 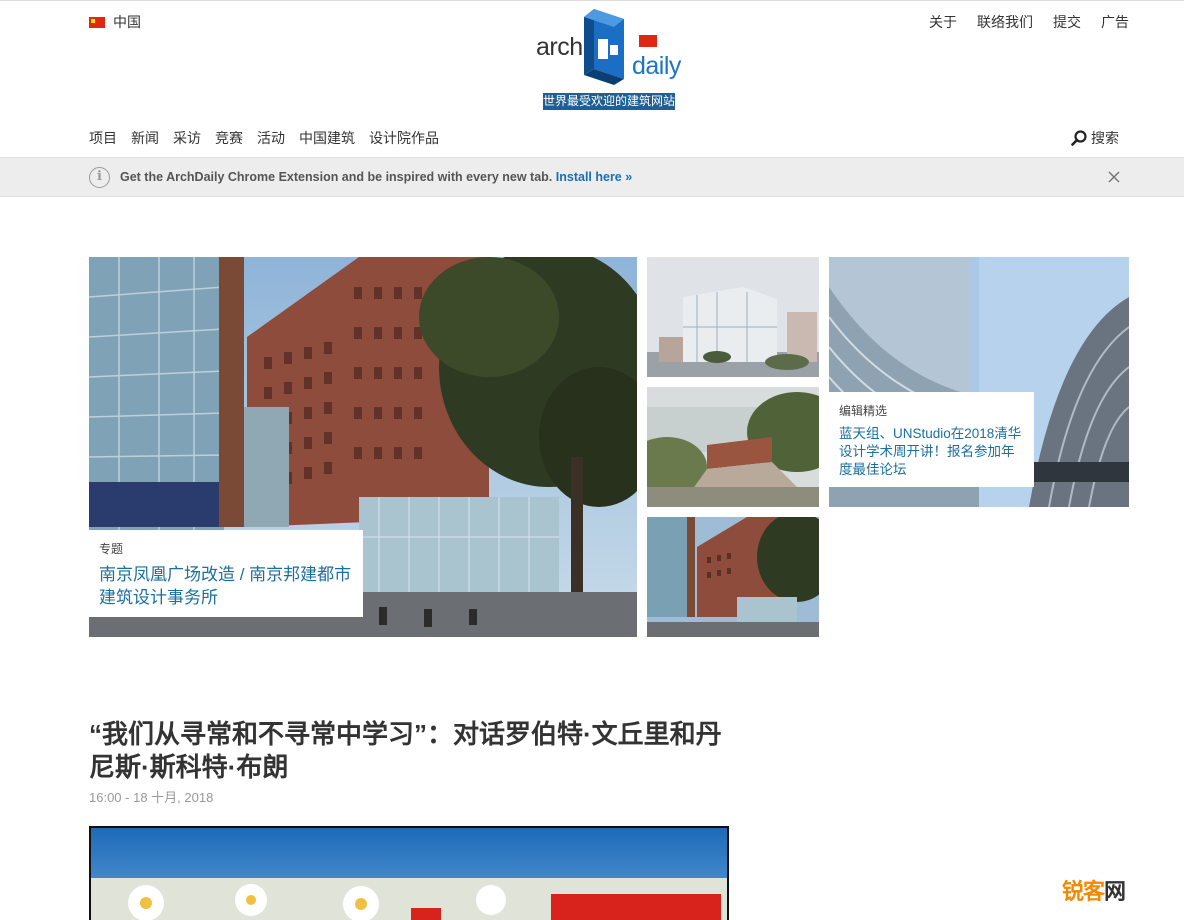 I want to click on nav-china-architecture: 中国建筑, so click(x=327, y=138).